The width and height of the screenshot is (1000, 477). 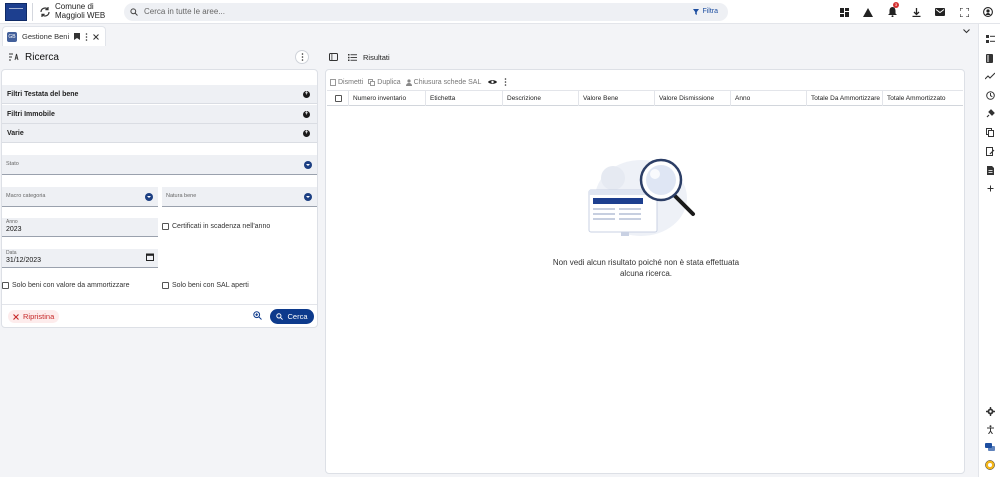 I want to click on person-icon, so click(x=408, y=82).